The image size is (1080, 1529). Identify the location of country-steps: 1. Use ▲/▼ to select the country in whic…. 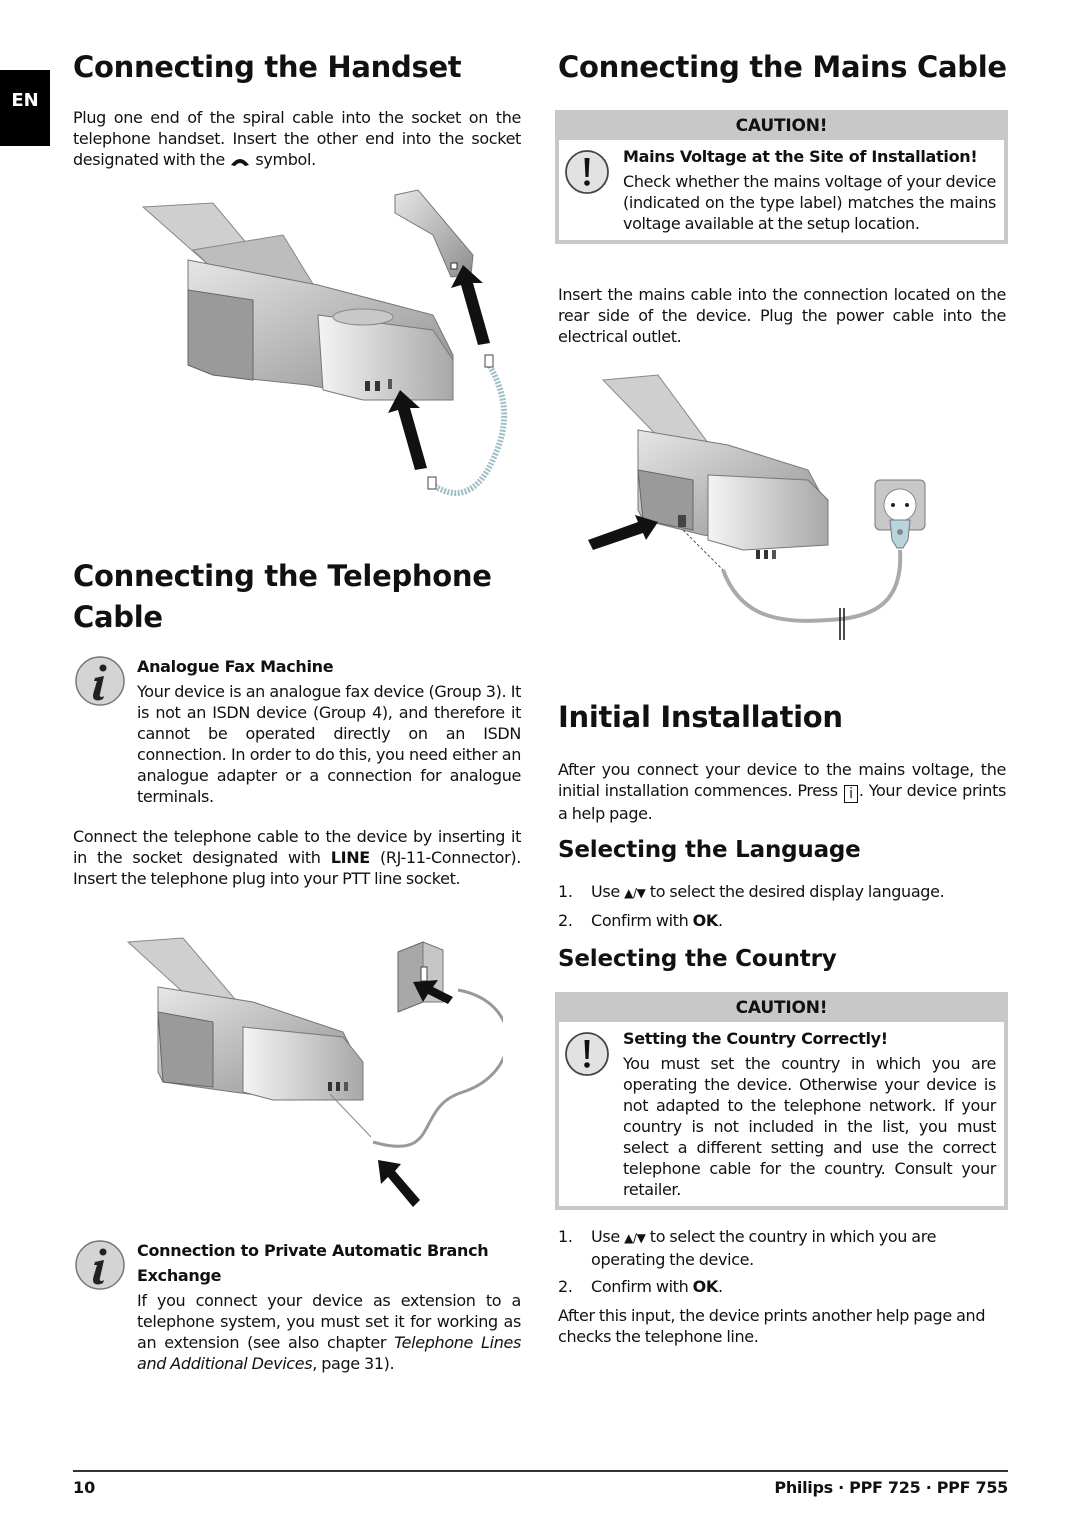
(782, 1264).